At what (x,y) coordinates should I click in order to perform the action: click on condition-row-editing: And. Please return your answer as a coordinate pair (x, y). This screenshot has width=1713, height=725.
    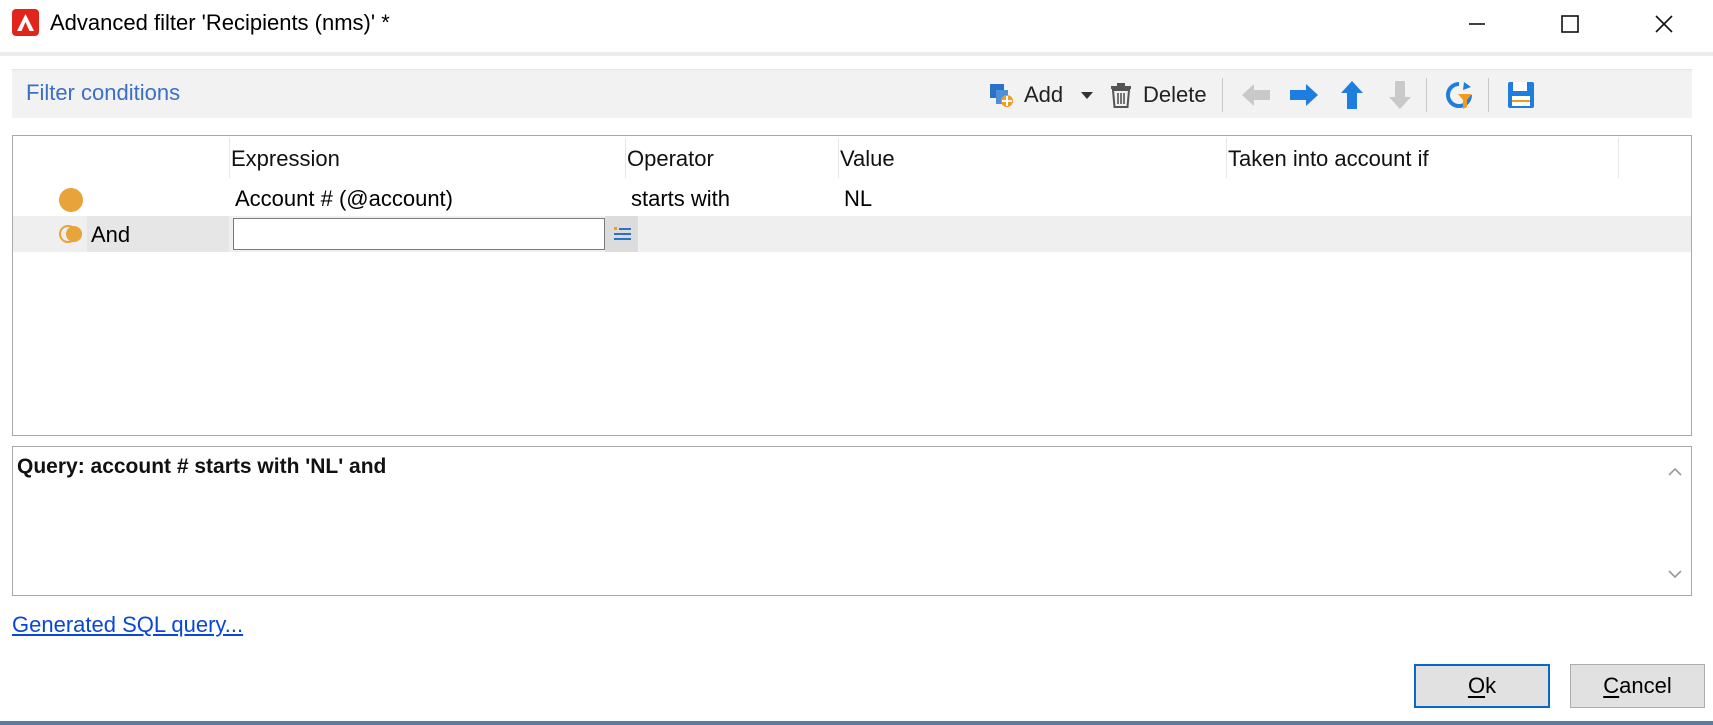
    Looking at the image, I should click on (852, 234).